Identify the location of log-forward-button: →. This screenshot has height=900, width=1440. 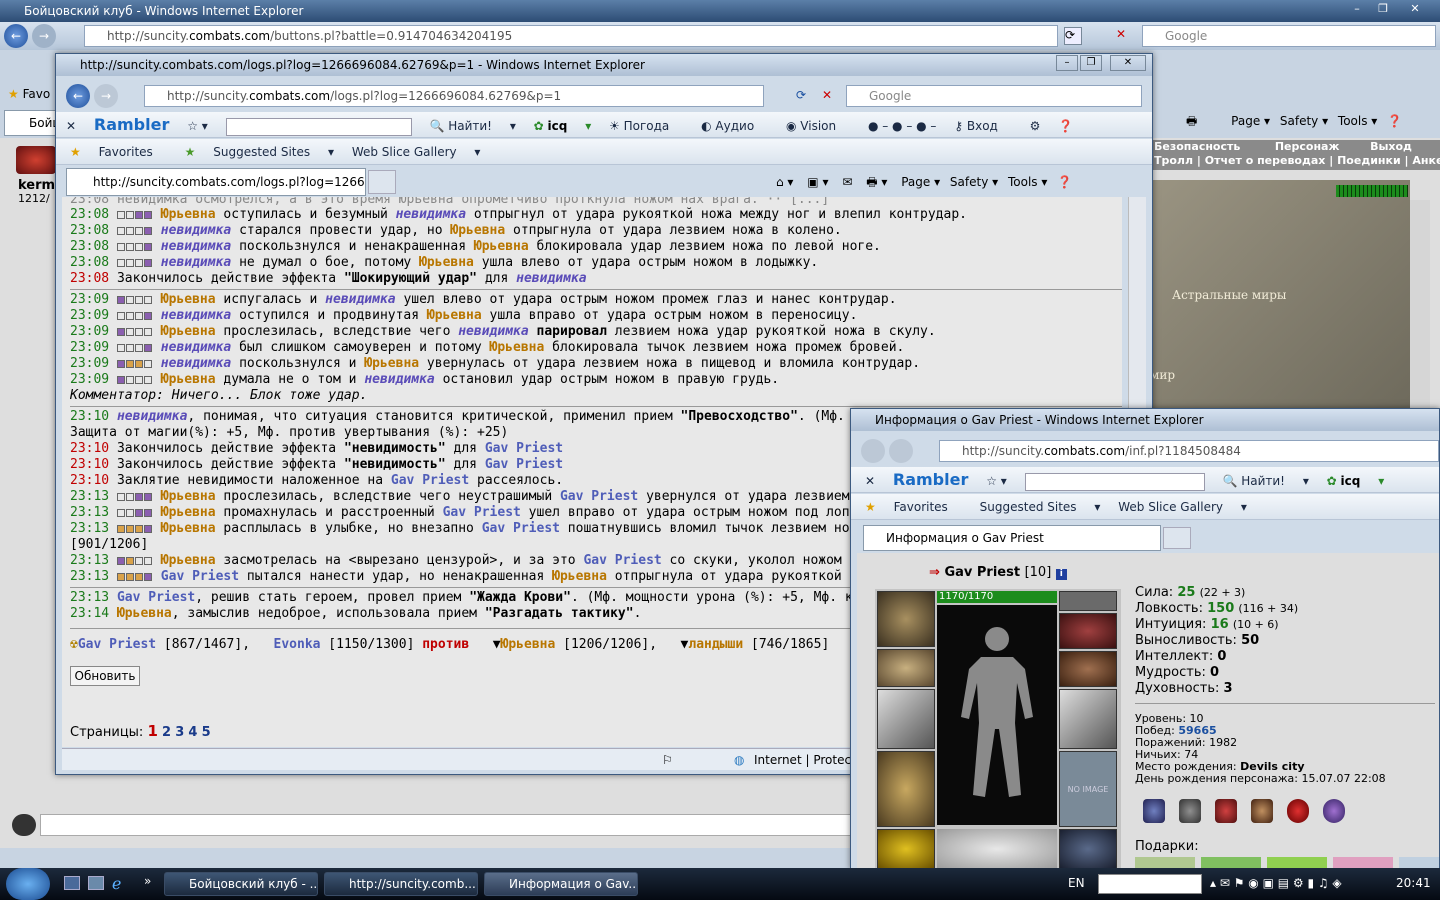
(106, 96).